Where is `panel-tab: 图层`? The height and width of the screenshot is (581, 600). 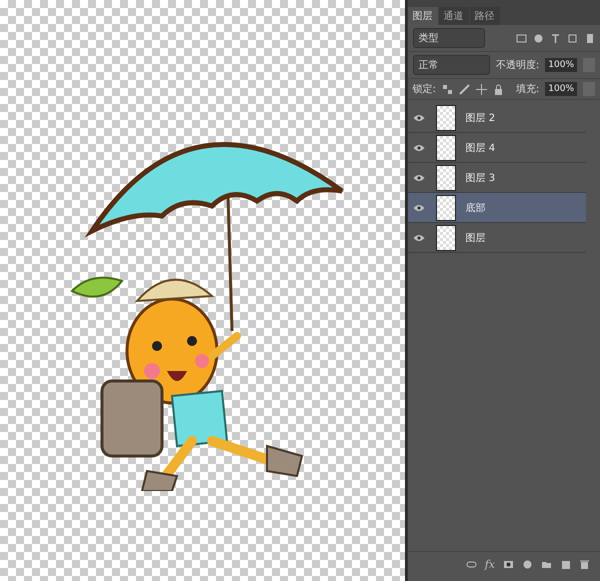
panel-tab: 图层 is located at coordinates (423, 16).